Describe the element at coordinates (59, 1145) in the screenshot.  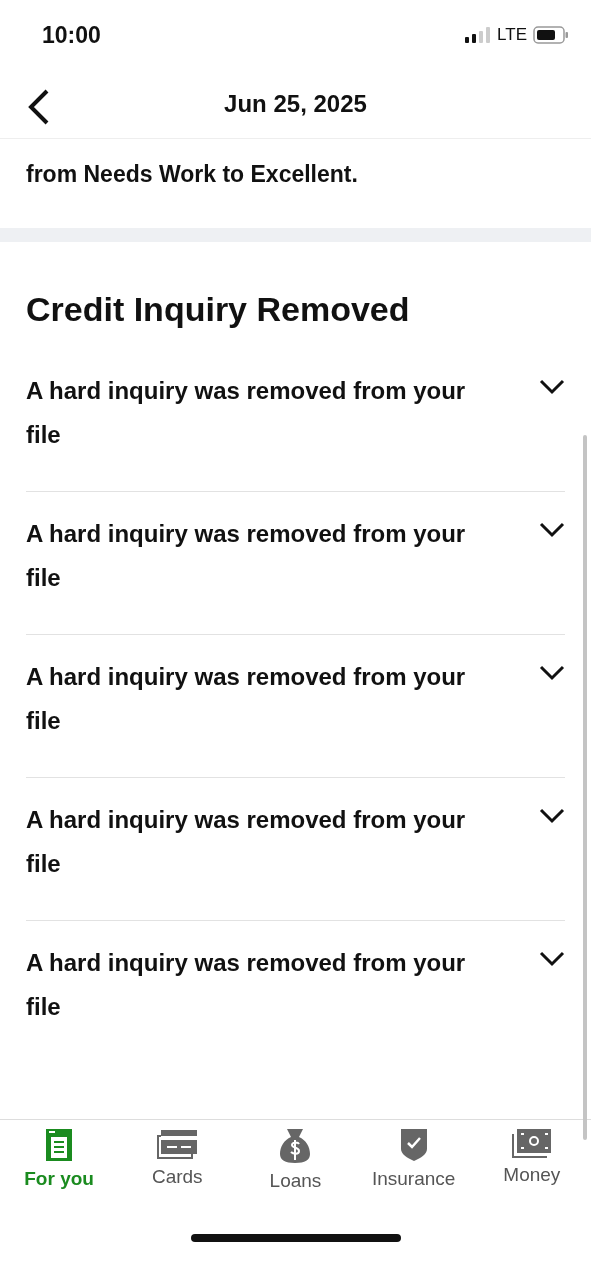
I see `document-icon` at that location.